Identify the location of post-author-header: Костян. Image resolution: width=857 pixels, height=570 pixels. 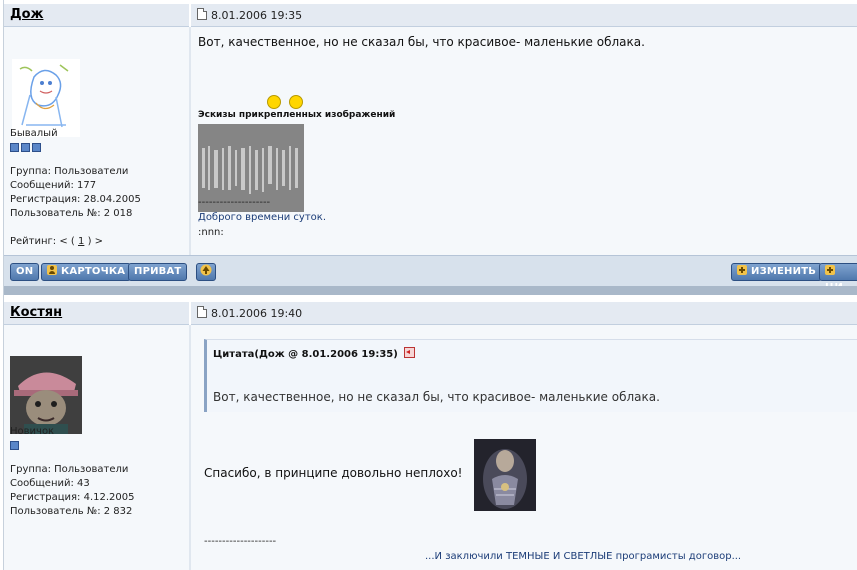
(96, 313).